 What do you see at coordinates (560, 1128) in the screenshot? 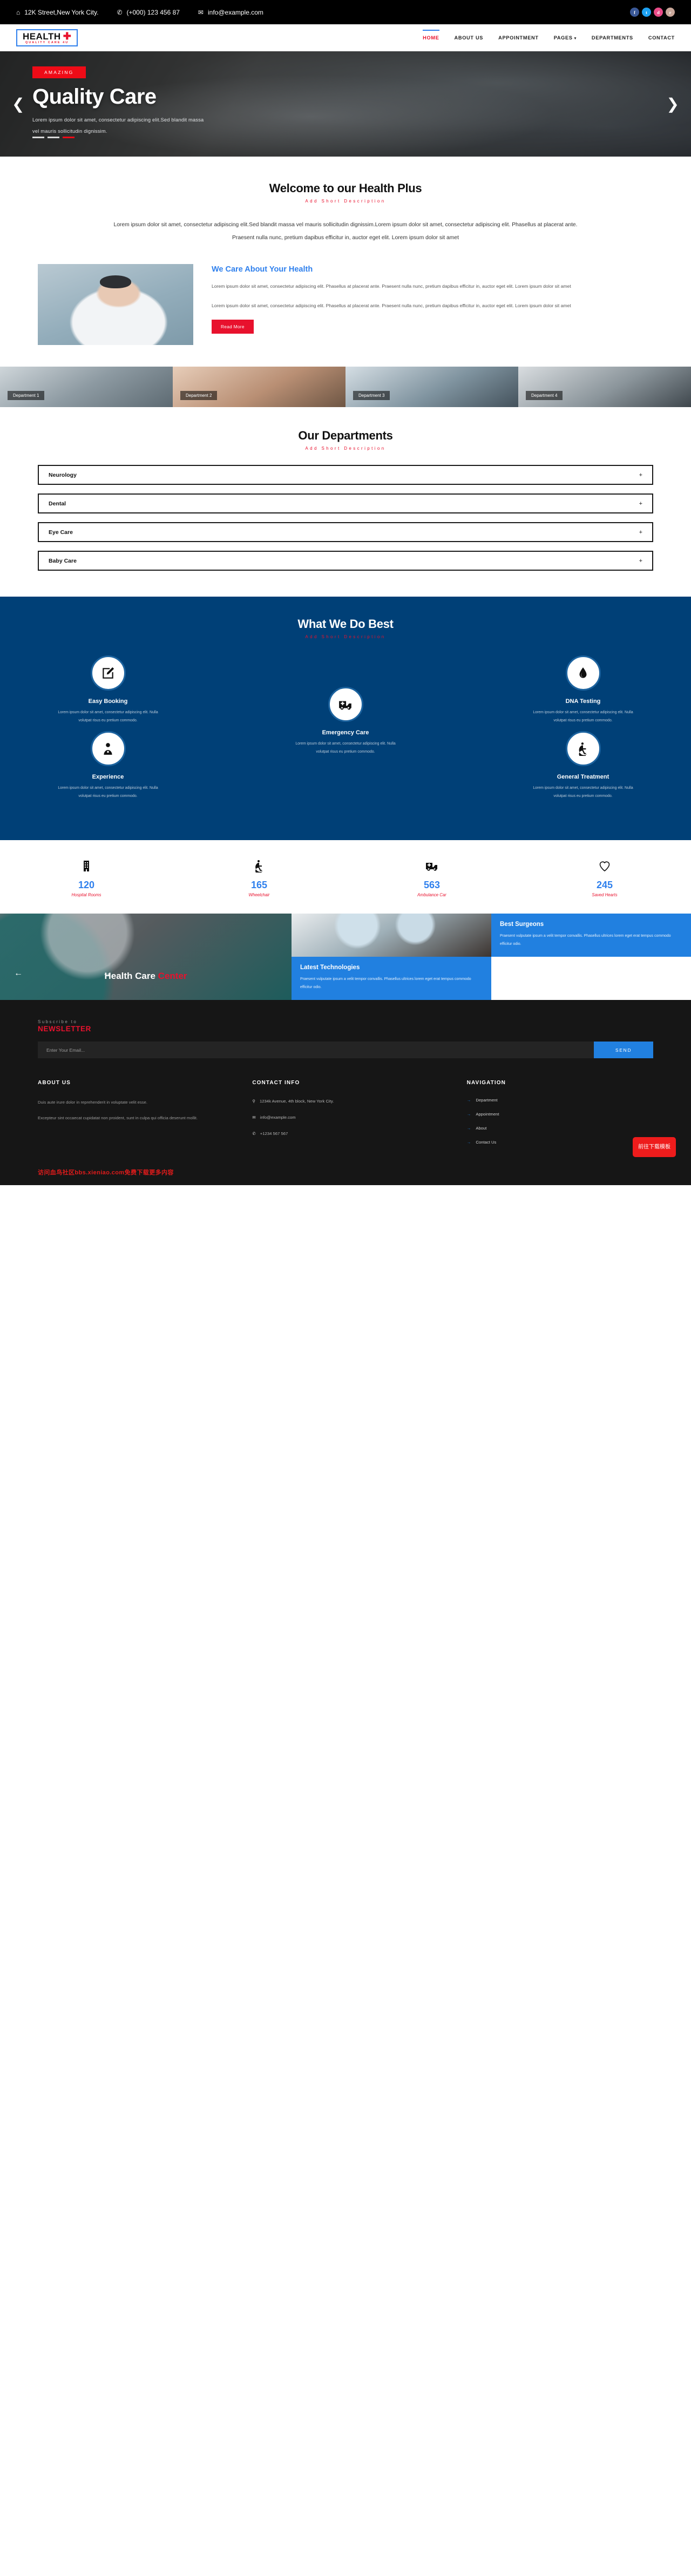
I see `footer-nav-about: → About` at bounding box center [560, 1128].